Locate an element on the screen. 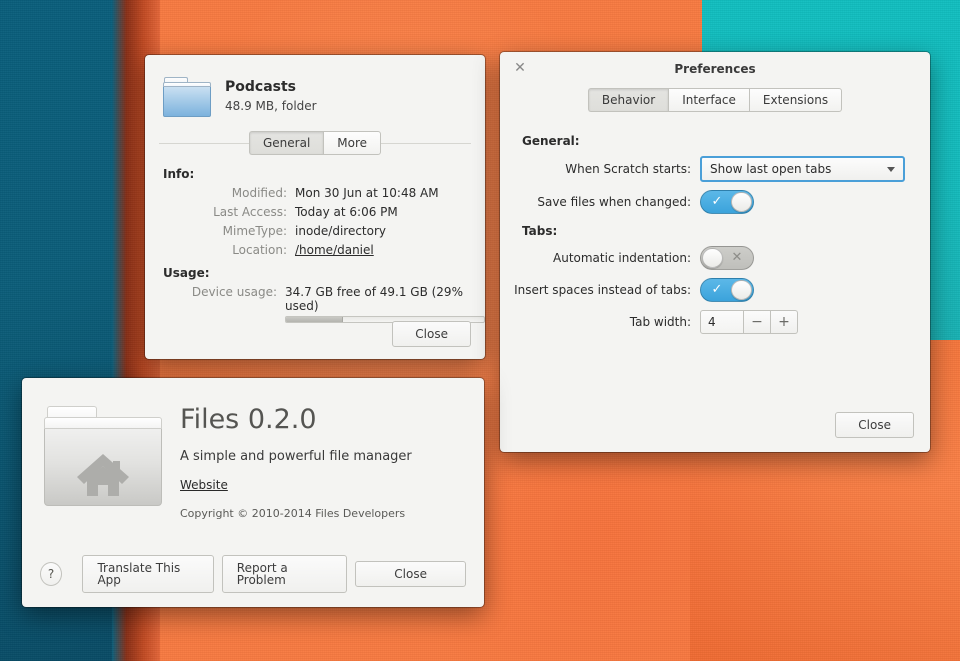  general-group-label: General: is located at coordinates (551, 141).